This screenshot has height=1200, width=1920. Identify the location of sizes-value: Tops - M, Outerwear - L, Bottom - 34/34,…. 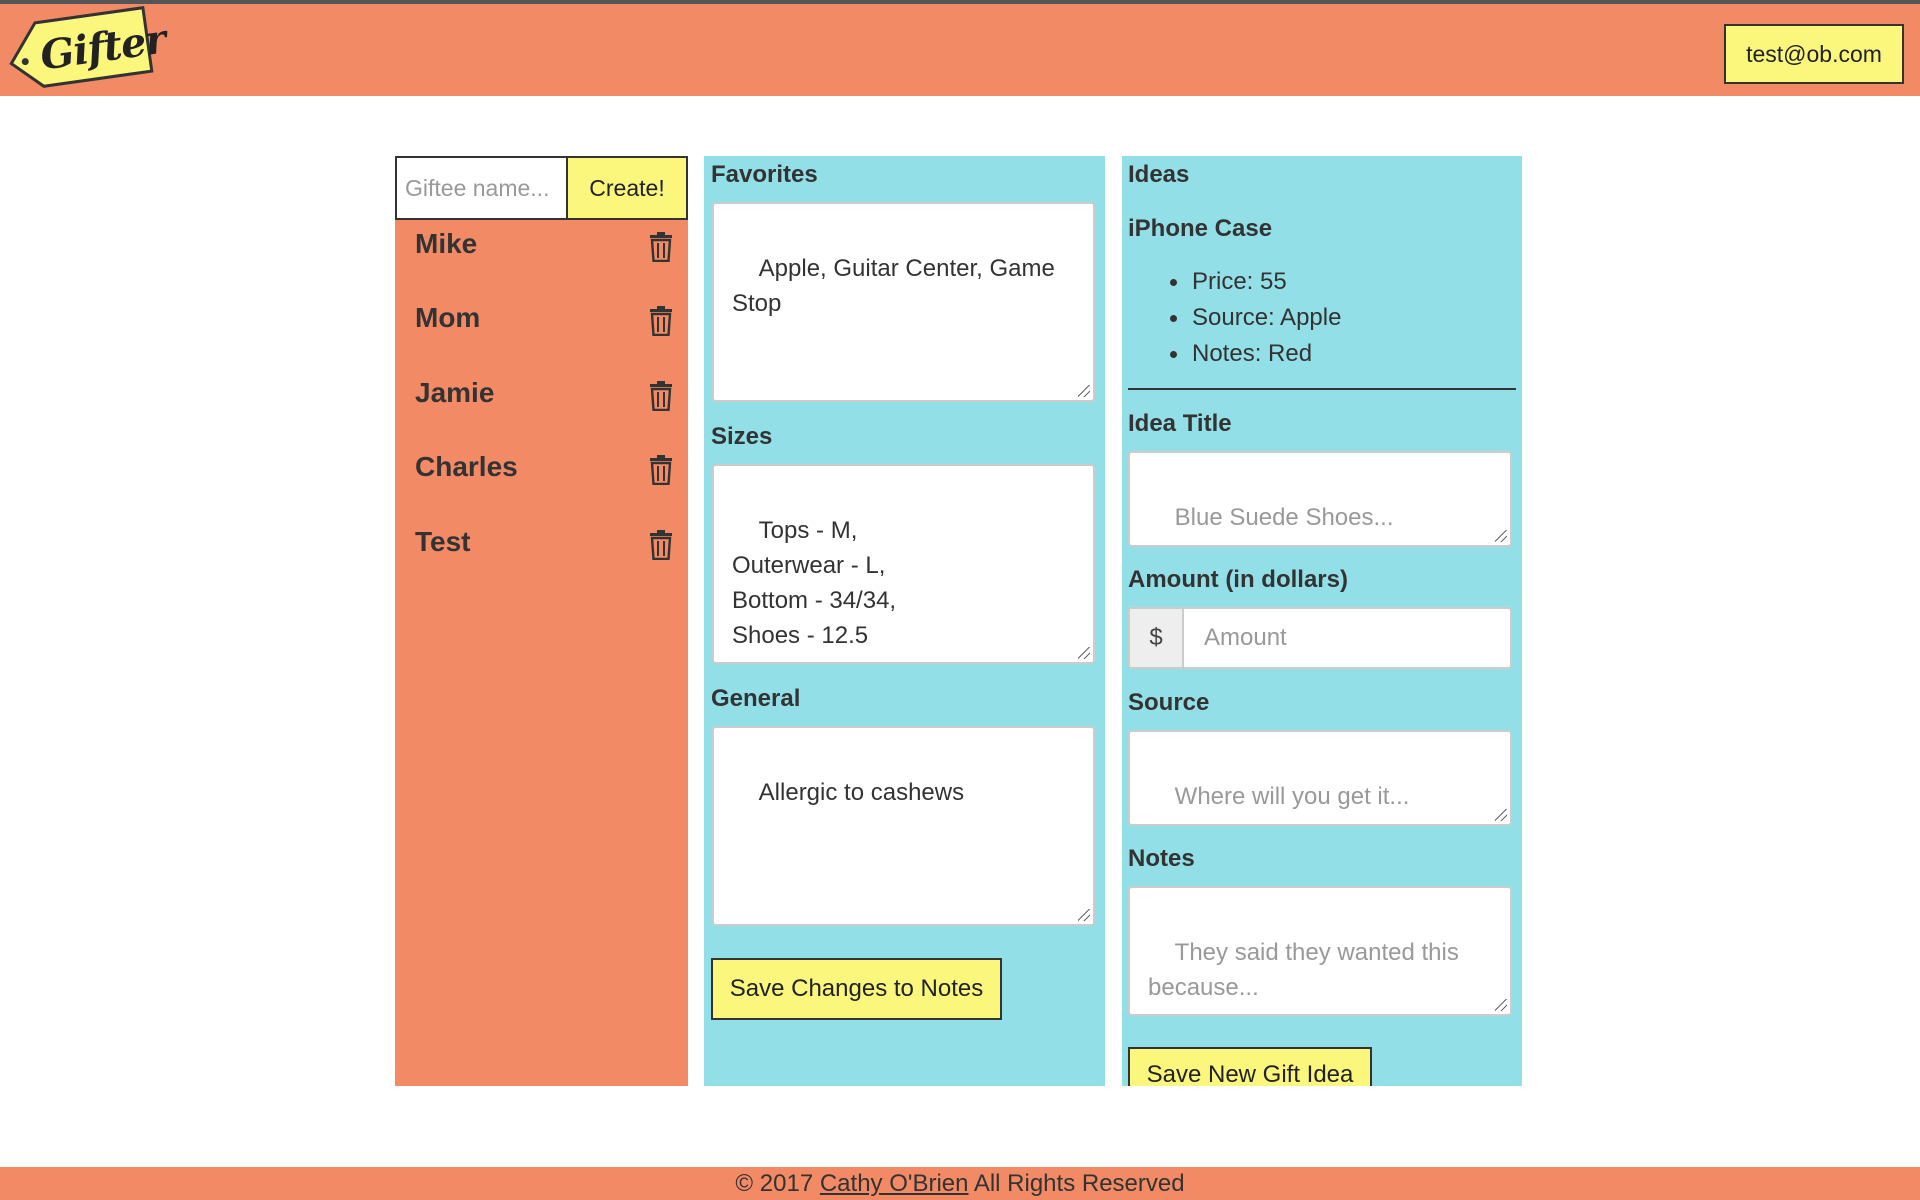
(814, 583).